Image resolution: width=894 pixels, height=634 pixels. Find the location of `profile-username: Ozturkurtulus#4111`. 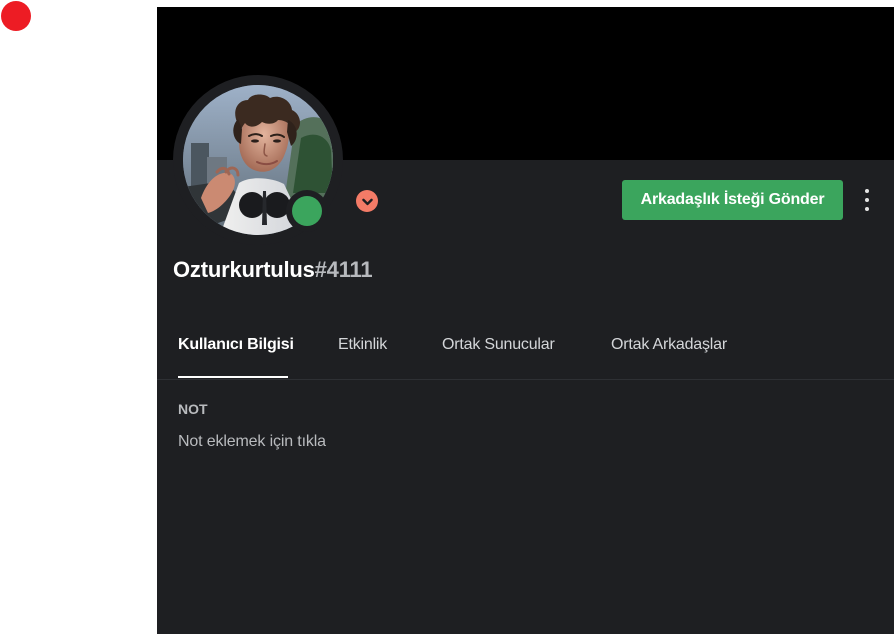

profile-username: Ozturkurtulus#4111 is located at coordinates (273, 272).